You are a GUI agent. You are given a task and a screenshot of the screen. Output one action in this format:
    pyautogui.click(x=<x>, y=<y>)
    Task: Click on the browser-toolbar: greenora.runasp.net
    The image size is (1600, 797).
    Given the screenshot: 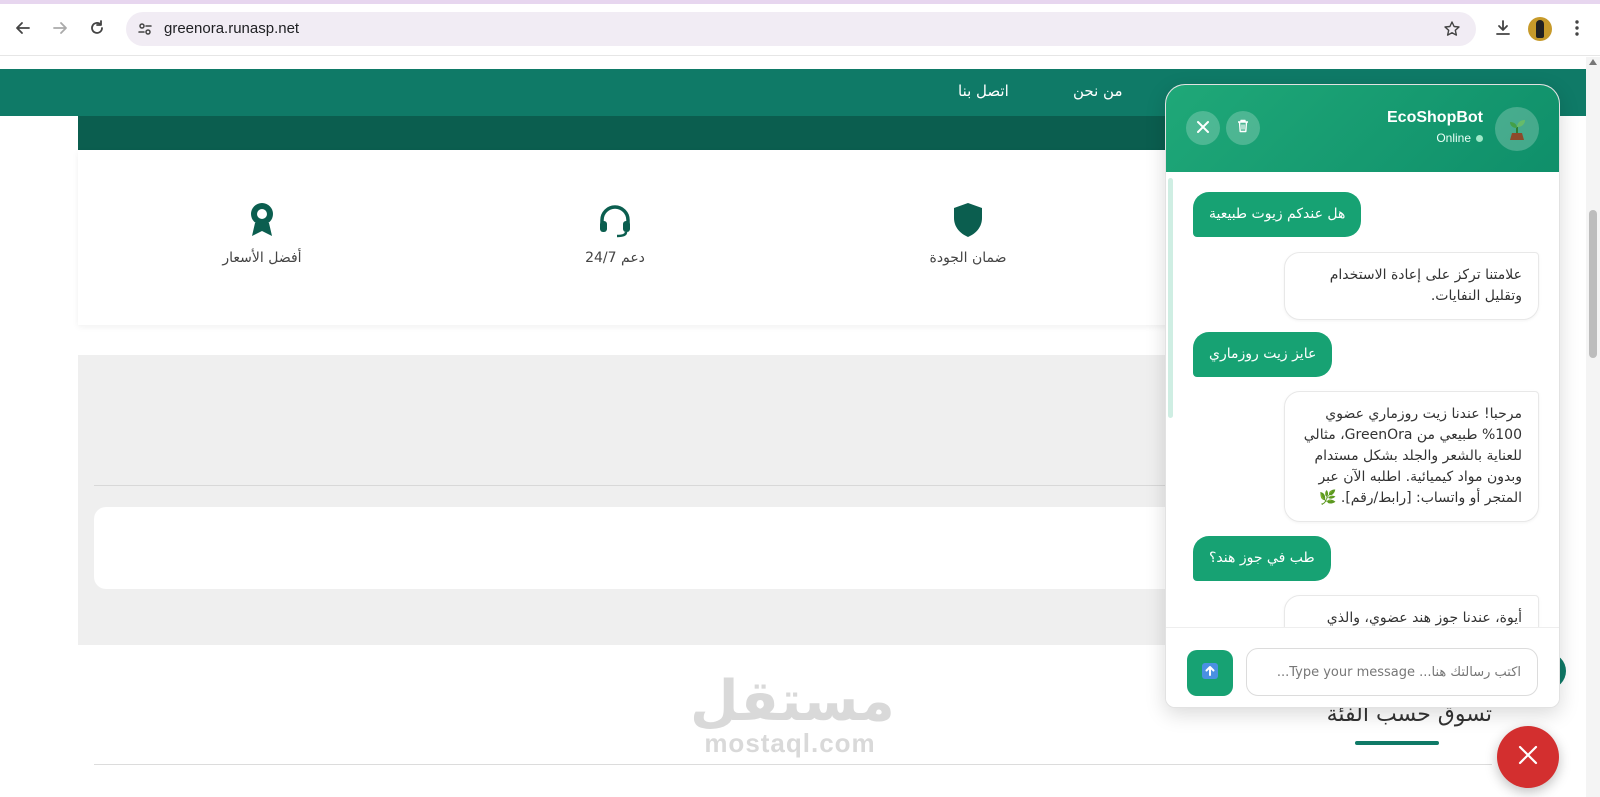 What is the action you would take?
    pyautogui.click(x=800, y=28)
    